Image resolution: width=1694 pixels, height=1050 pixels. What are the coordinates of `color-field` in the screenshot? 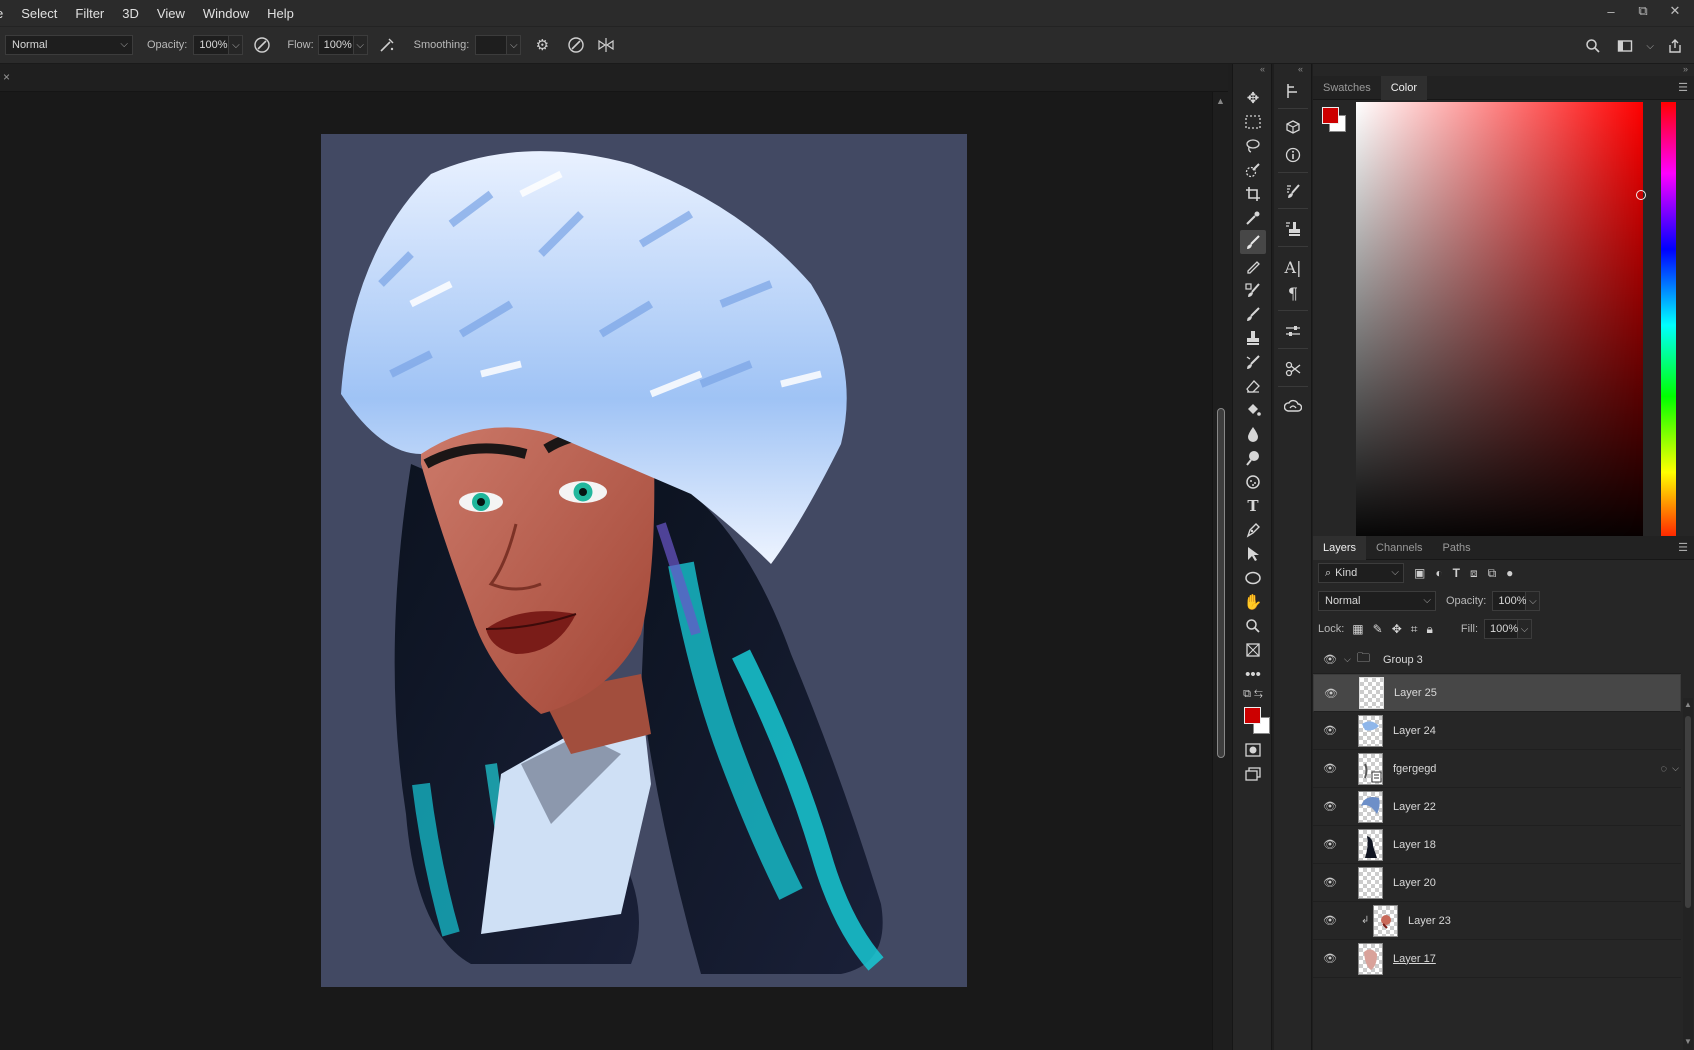 It's located at (1499, 325).